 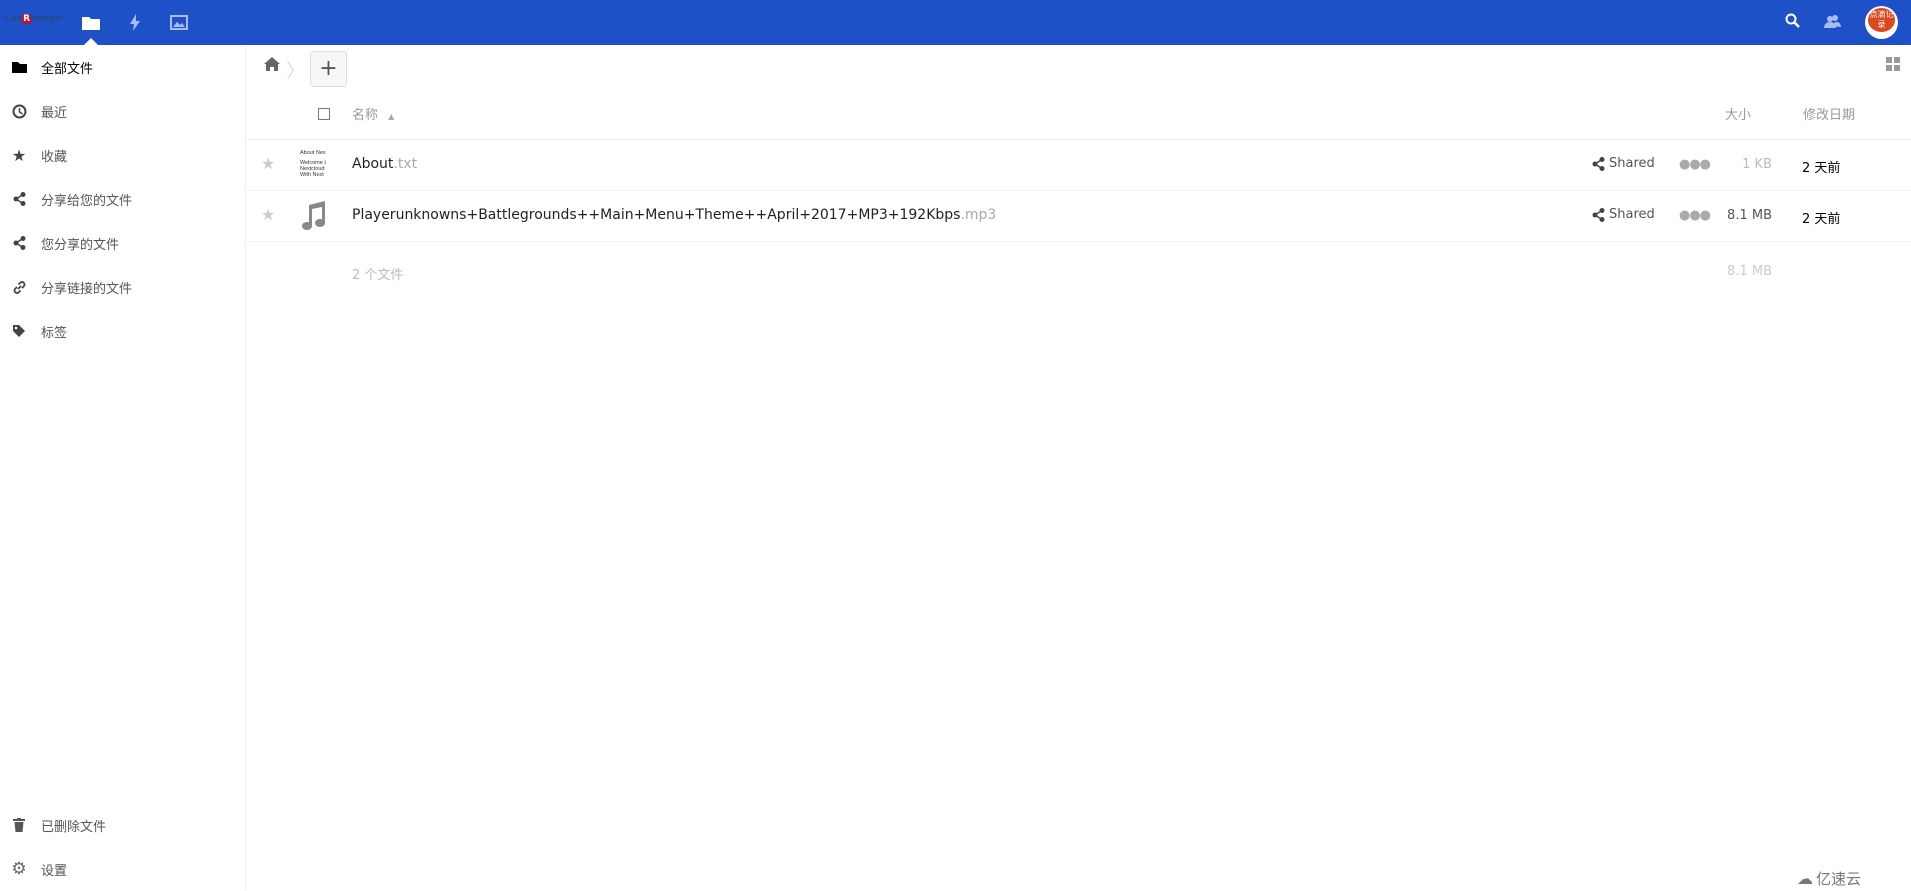 I want to click on cloud-logo-icon: ☁, so click(x=1805, y=878).